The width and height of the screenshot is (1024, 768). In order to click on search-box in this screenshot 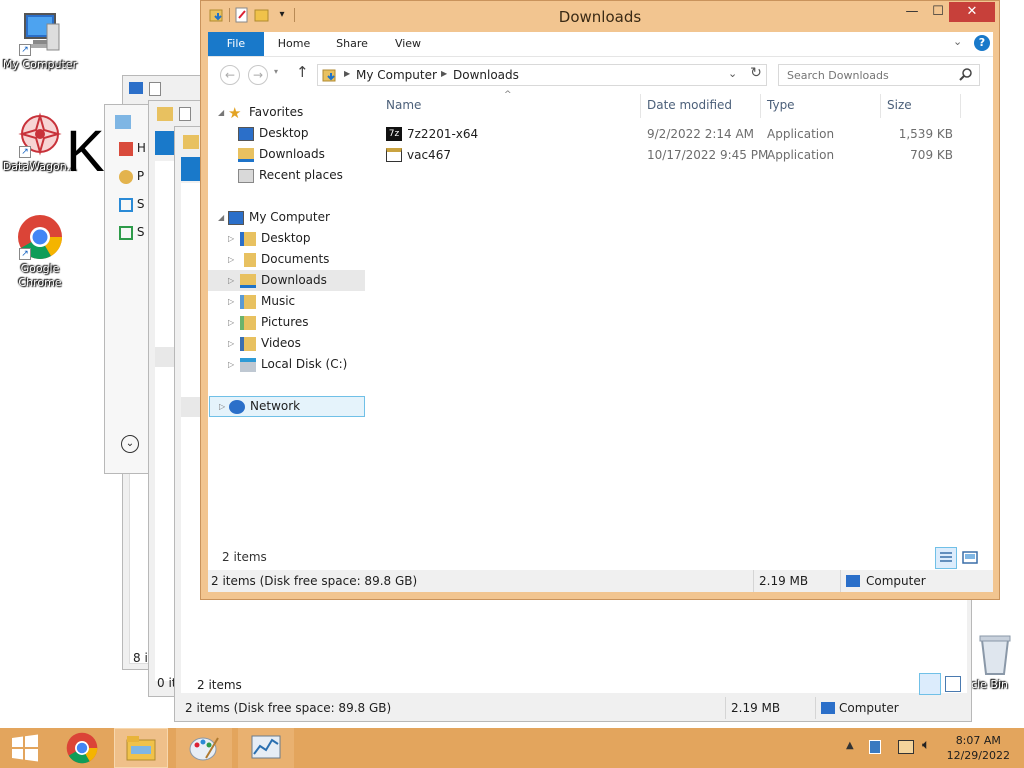, I will do `click(879, 75)`.